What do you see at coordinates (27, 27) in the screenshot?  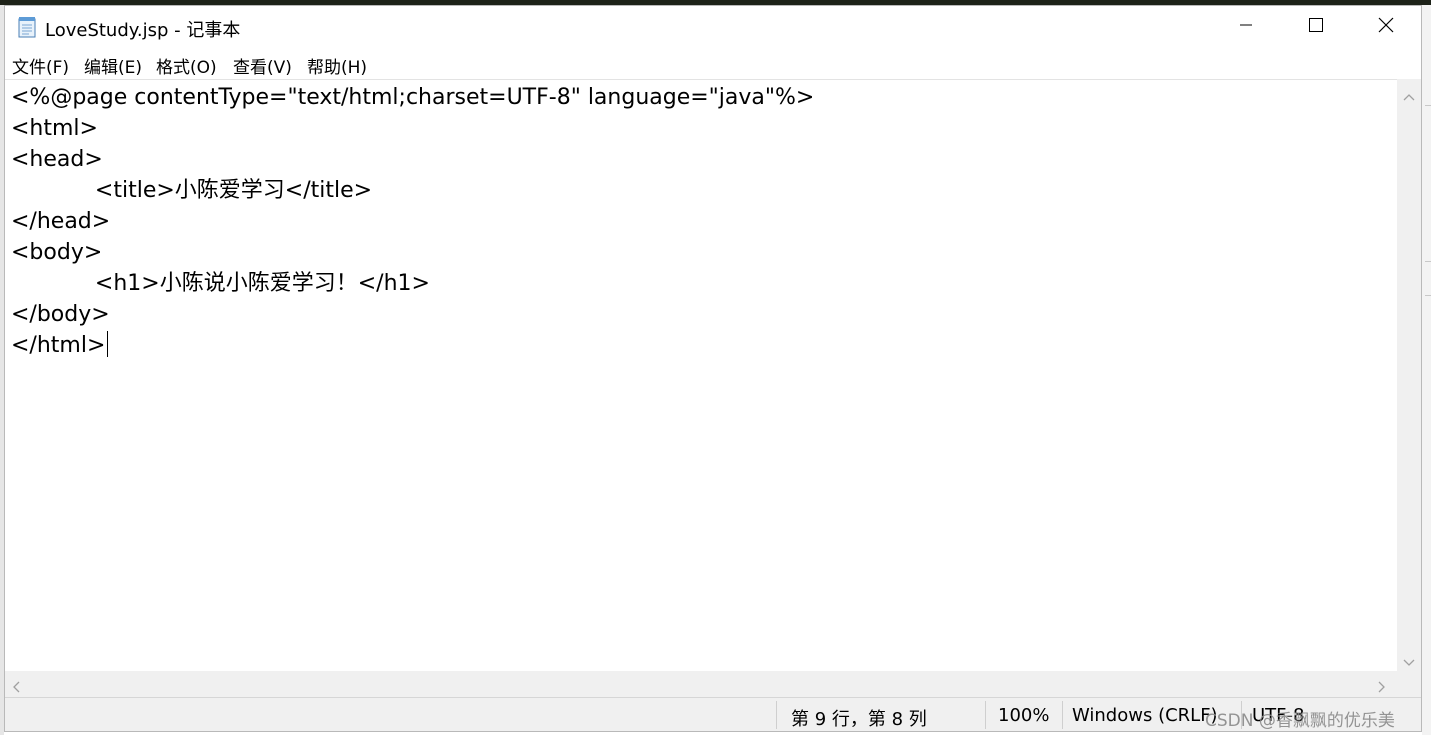 I see `notepad-icon` at bounding box center [27, 27].